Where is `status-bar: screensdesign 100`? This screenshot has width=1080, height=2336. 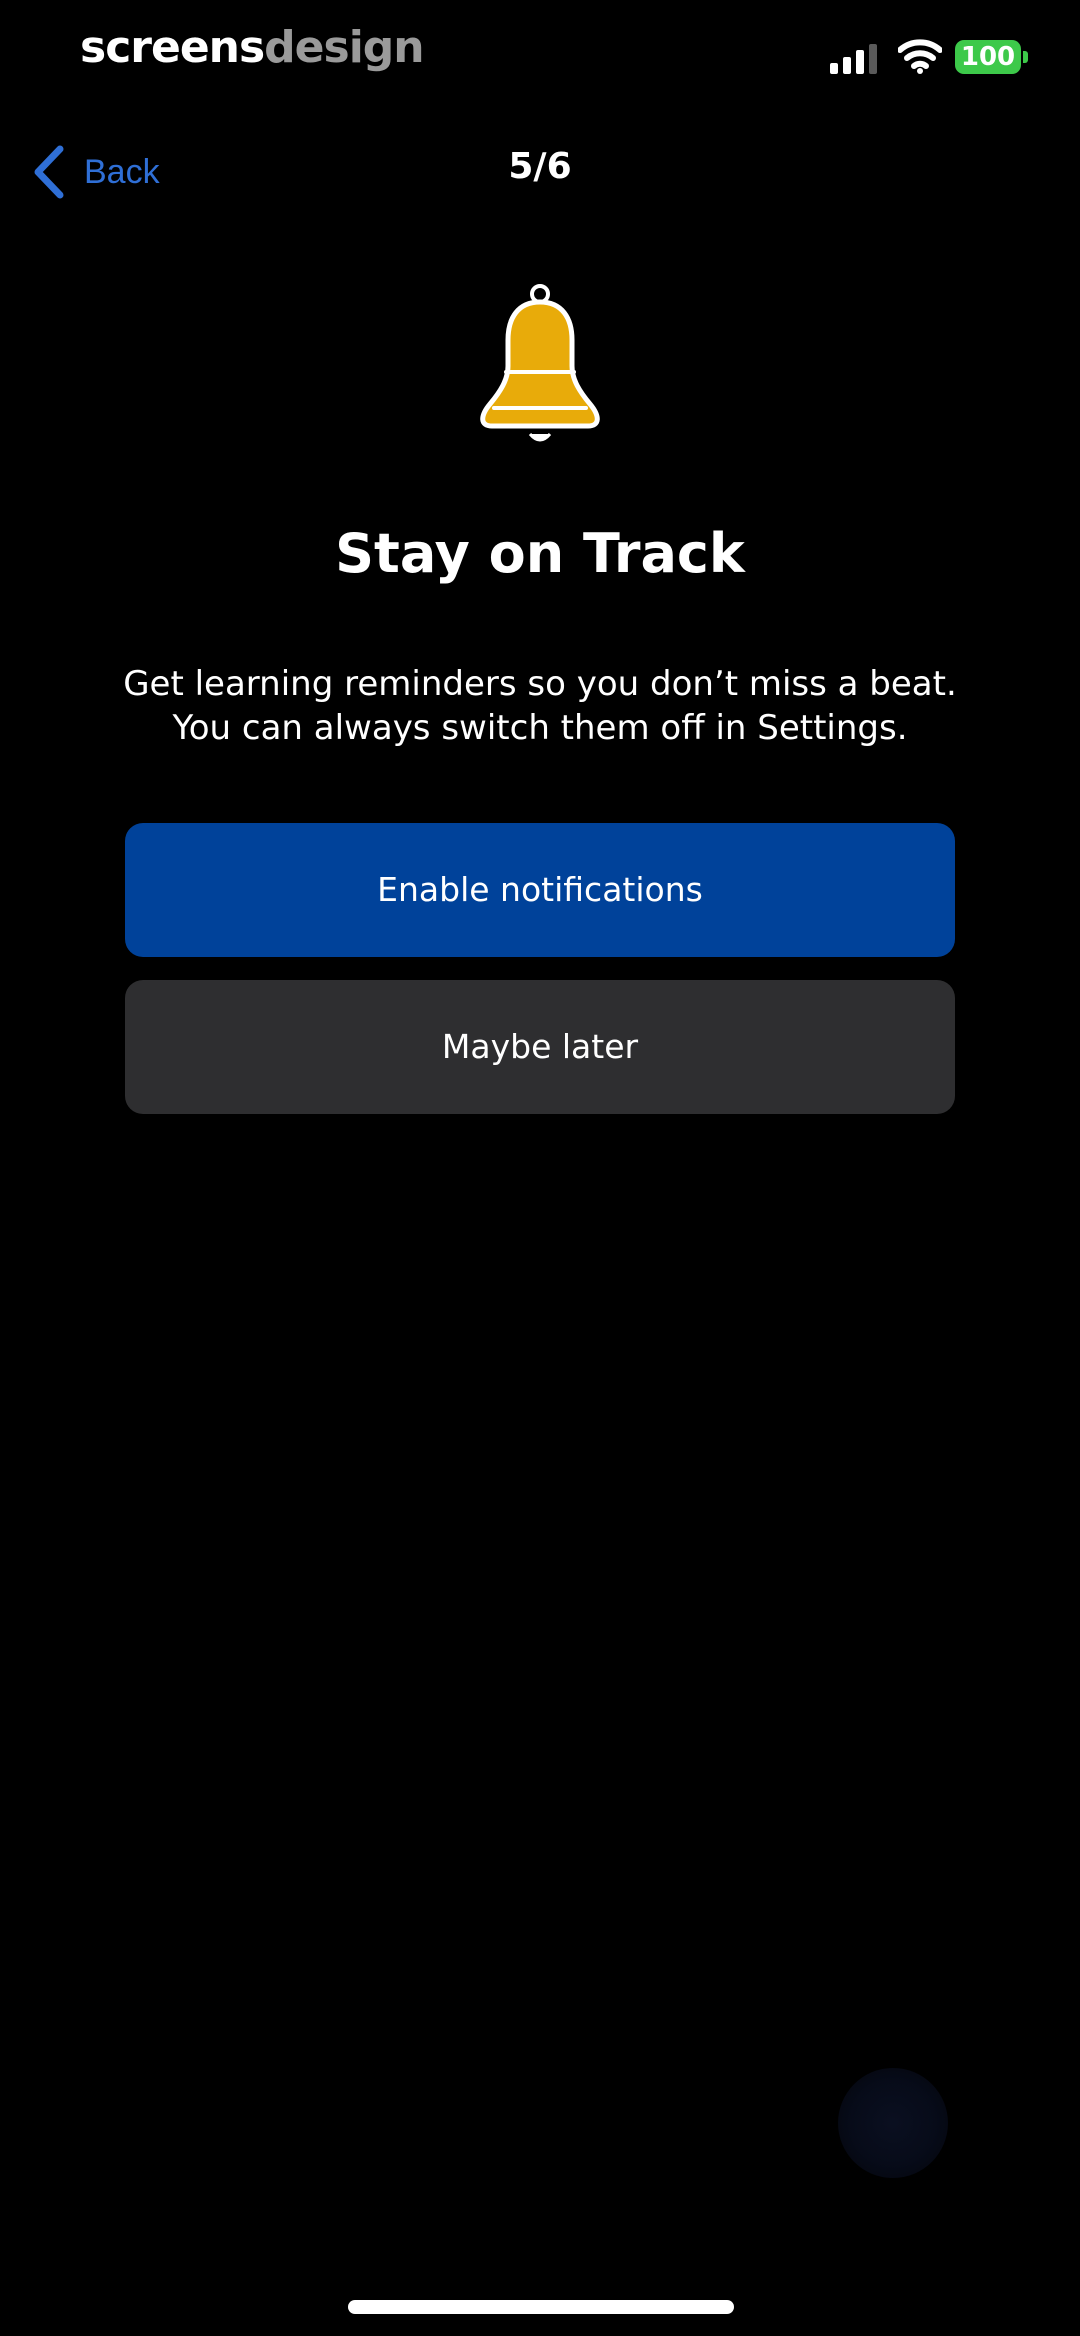 status-bar: screensdesign 100 is located at coordinates (540, 55).